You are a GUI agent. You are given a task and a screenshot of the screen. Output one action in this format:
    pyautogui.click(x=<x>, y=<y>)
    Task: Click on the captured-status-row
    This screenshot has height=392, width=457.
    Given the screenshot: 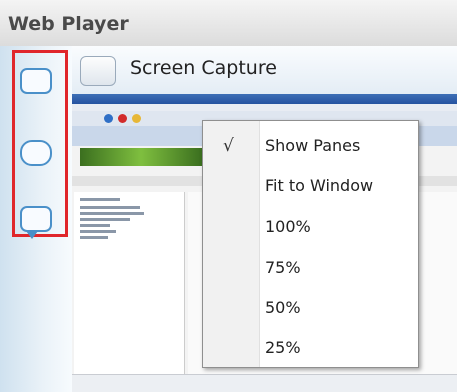 What is the action you would take?
    pyautogui.click(x=264, y=383)
    